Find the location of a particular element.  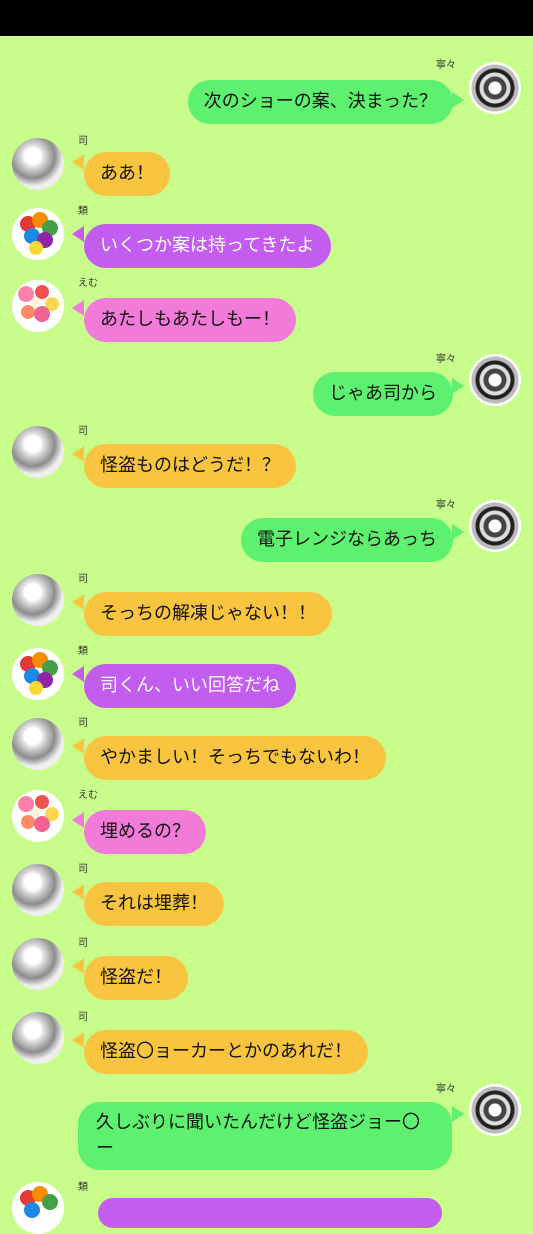

message-bubble: そっちの解凍じゃない！！ is located at coordinates (208, 614).